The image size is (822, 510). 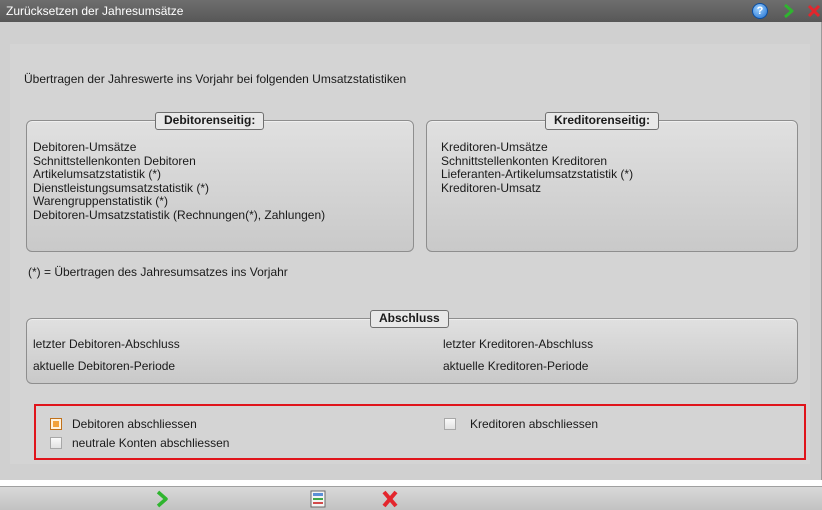 What do you see at coordinates (494, 147) in the screenshot?
I see `list-item: Kreditoren-Umsätze` at bounding box center [494, 147].